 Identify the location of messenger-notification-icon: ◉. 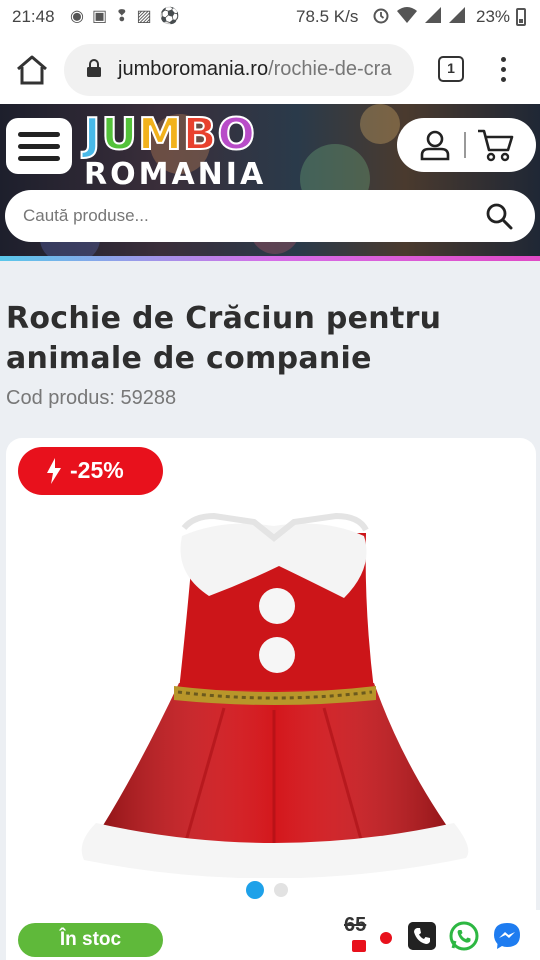
(77, 16).